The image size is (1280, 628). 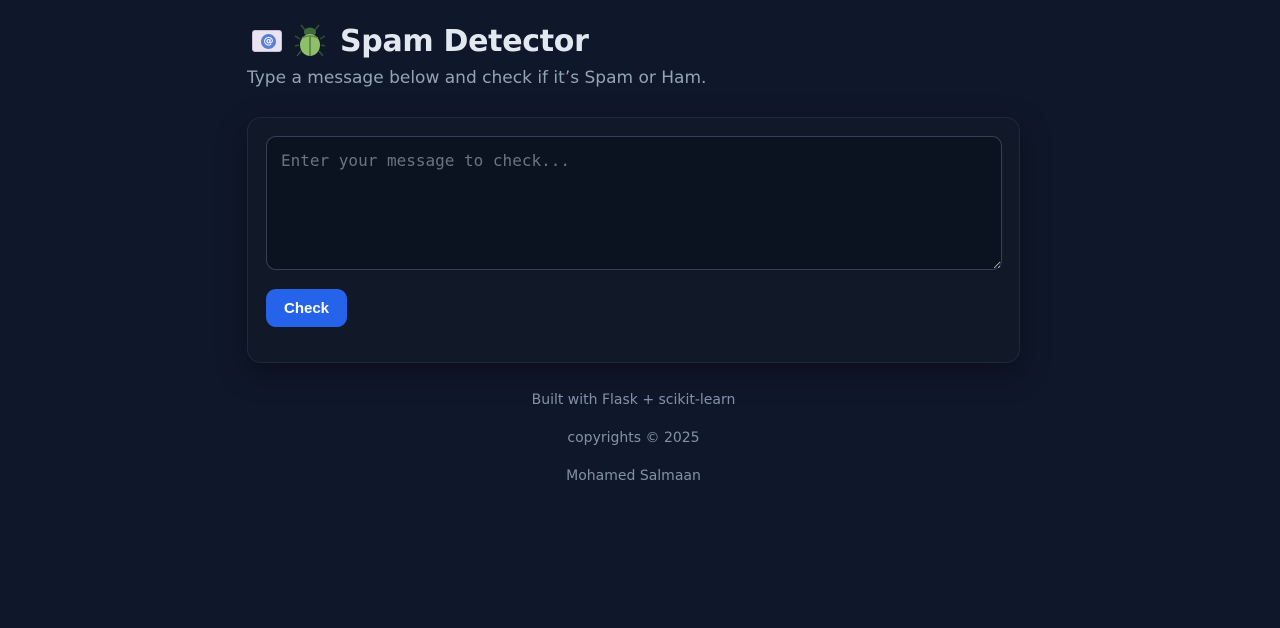 I want to click on footer-copyright: copyrights © 2025, so click(x=633, y=438).